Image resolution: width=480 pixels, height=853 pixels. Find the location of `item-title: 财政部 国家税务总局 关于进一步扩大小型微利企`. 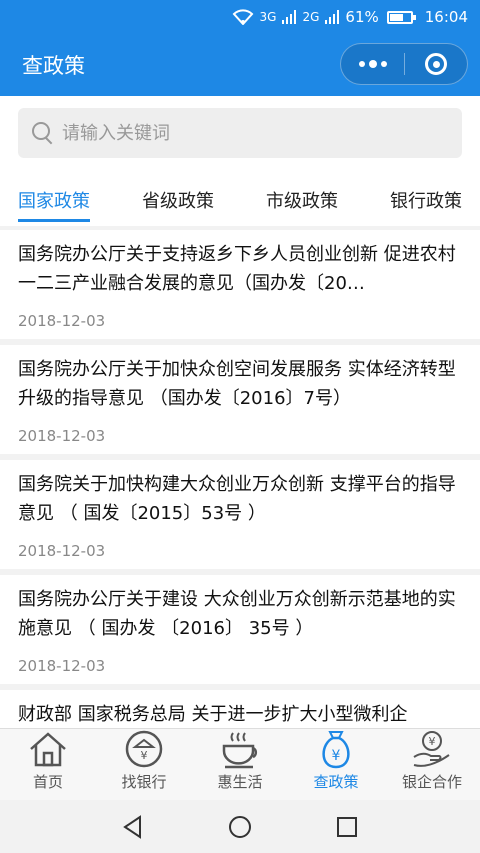

item-title: 财政部 国家税务总局 关于进一步扩大小型微利企 is located at coordinates (213, 714).